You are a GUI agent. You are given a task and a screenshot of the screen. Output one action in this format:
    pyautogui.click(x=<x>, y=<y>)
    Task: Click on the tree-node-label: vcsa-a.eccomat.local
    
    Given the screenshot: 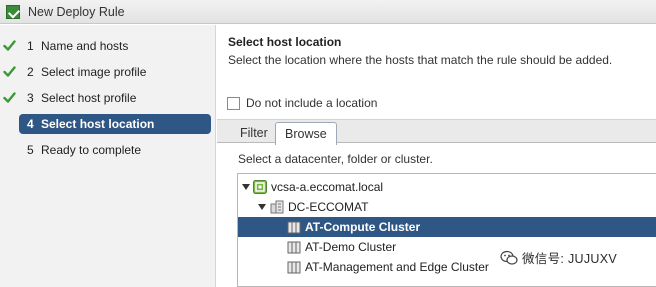 What is the action you would take?
    pyautogui.click(x=327, y=187)
    